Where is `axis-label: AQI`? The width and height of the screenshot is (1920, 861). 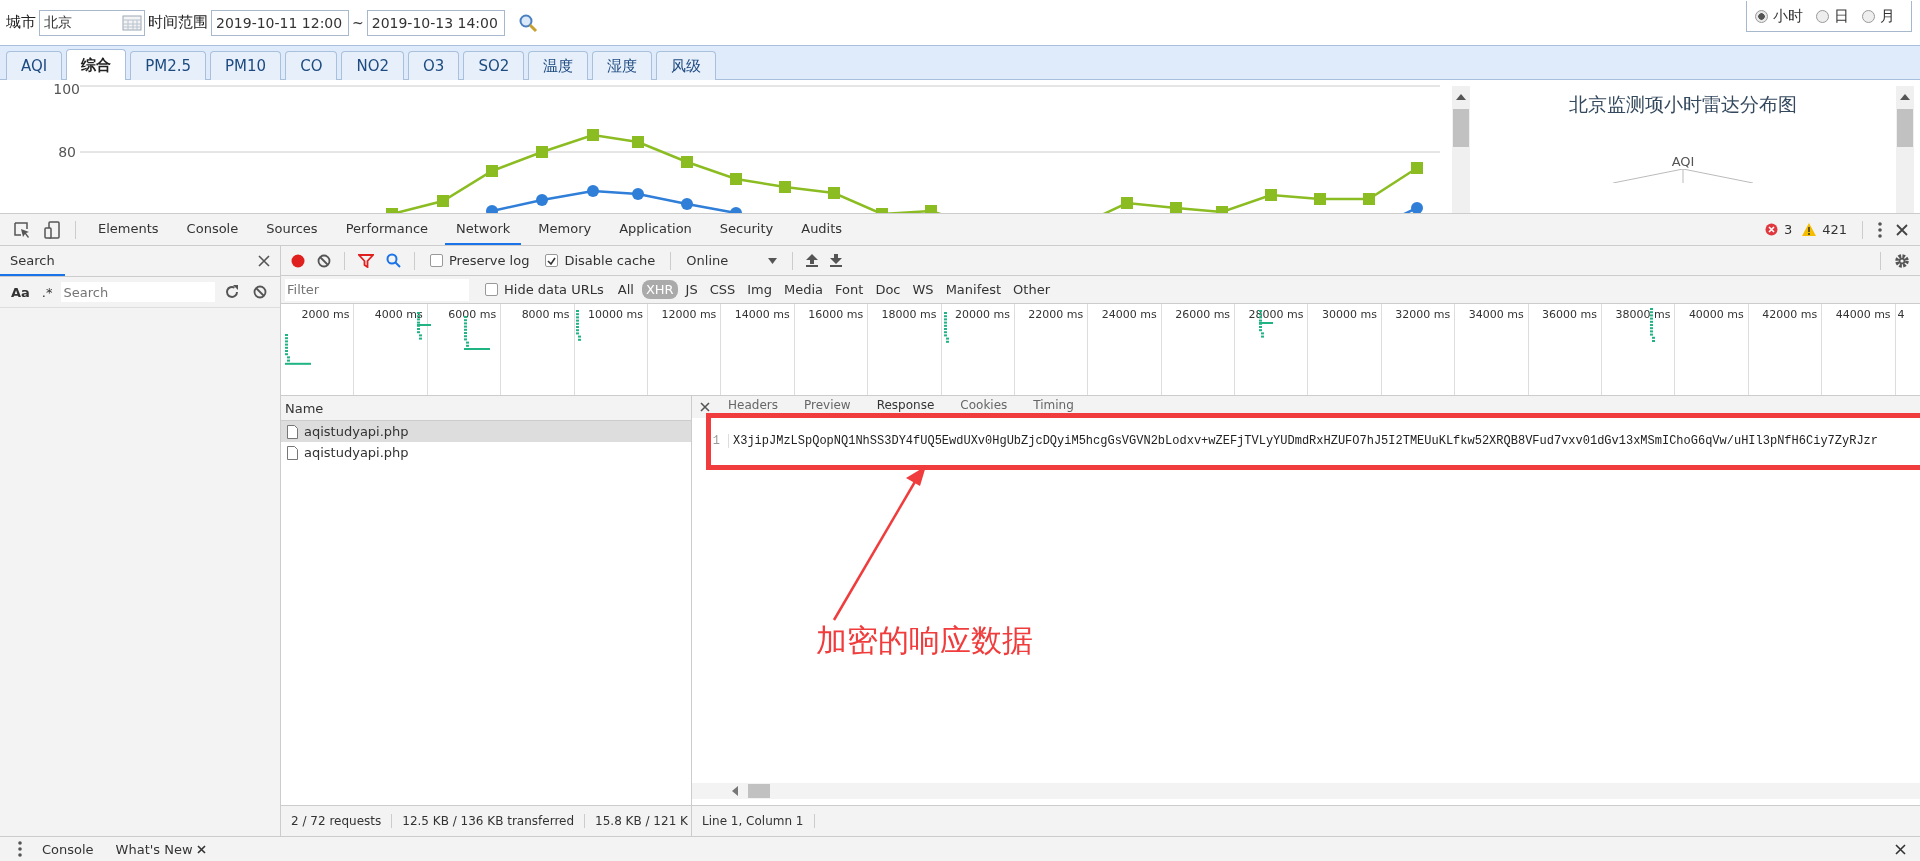
axis-label: AQI is located at coordinates (1683, 161).